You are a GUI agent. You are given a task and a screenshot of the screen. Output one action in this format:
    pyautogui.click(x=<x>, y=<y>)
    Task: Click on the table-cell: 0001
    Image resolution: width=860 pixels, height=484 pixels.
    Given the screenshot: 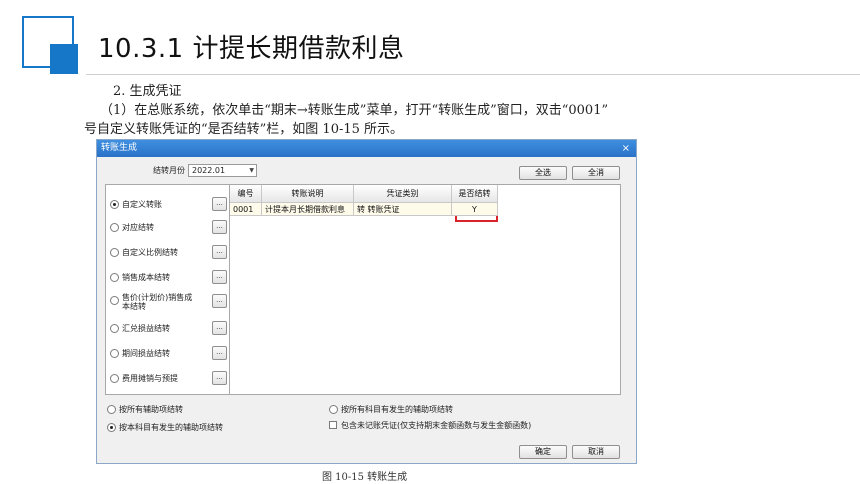 What is the action you would take?
    pyautogui.click(x=246, y=209)
    